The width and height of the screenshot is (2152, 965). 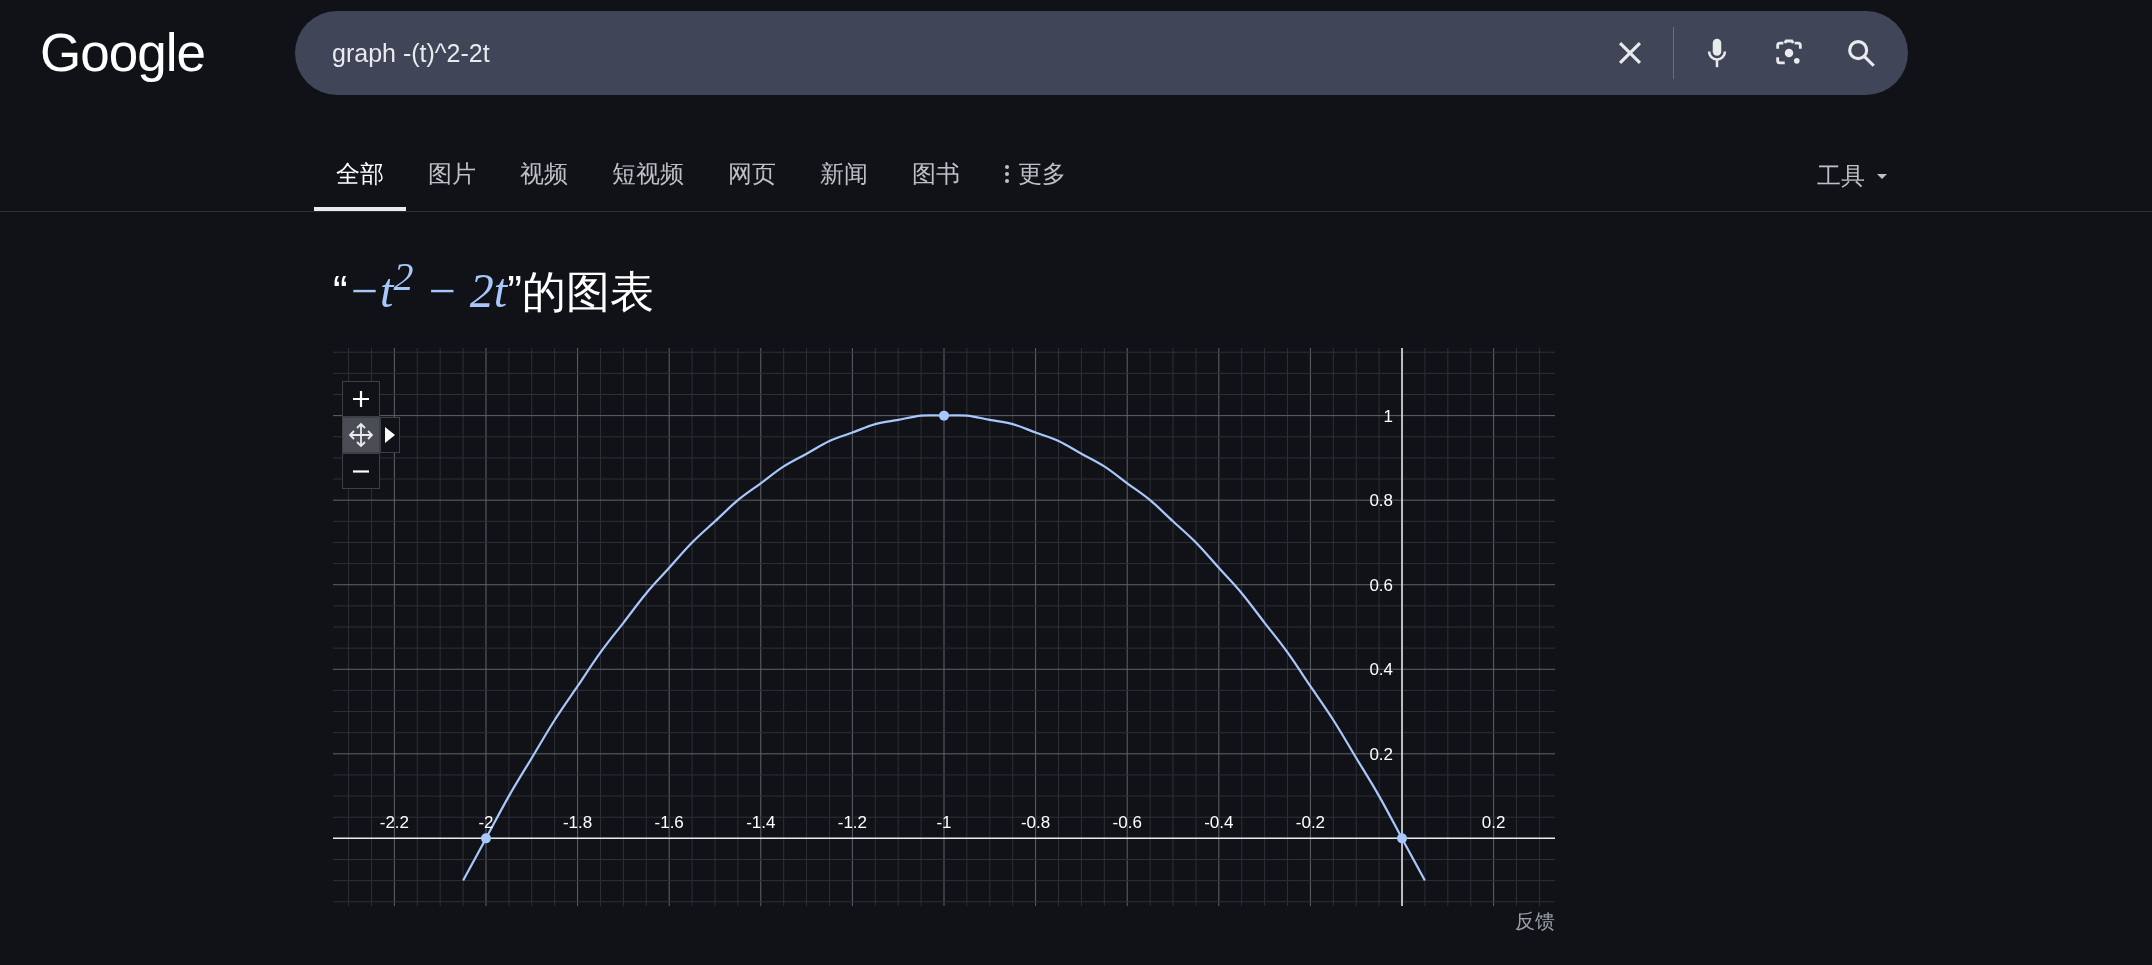 I want to click on chart-heading: “−t$^{2}$ − 2t”的图表, so click(x=494, y=286).